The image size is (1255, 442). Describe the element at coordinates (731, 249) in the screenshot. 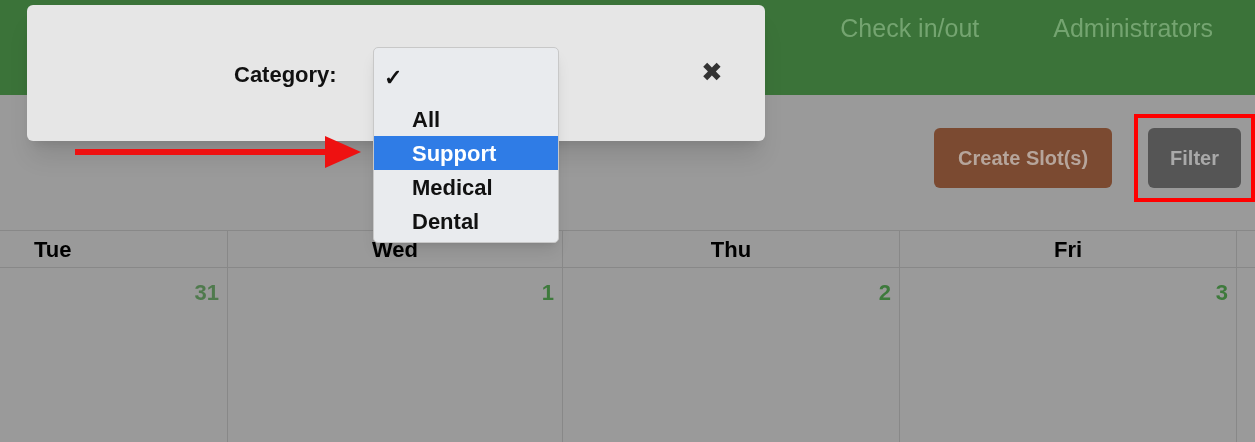

I see `weekday-header: Thu` at that location.